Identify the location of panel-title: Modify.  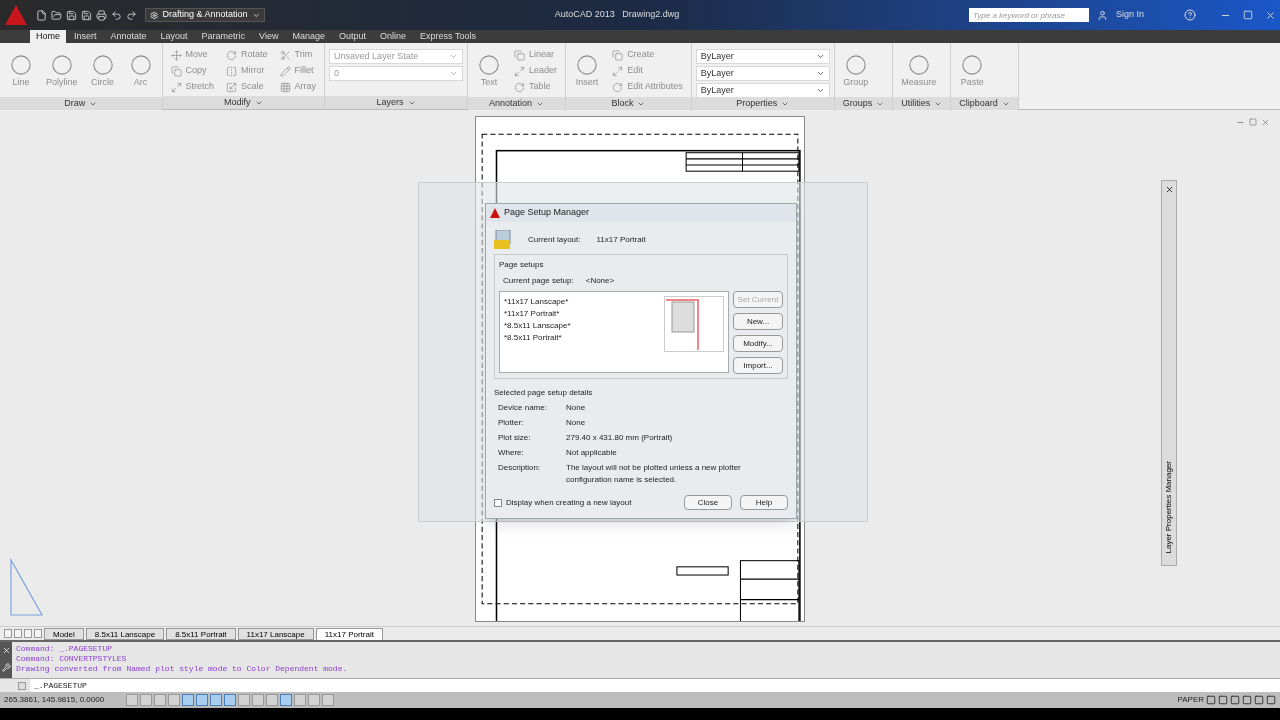
(243, 102).